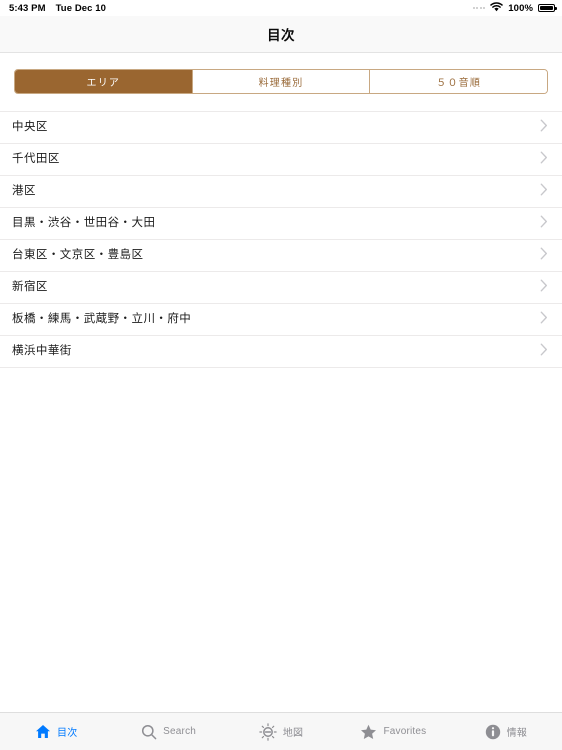  What do you see at coordinates (149, 732) in the screenshot?
I see `search-icon` at bounding box center [149, 732].